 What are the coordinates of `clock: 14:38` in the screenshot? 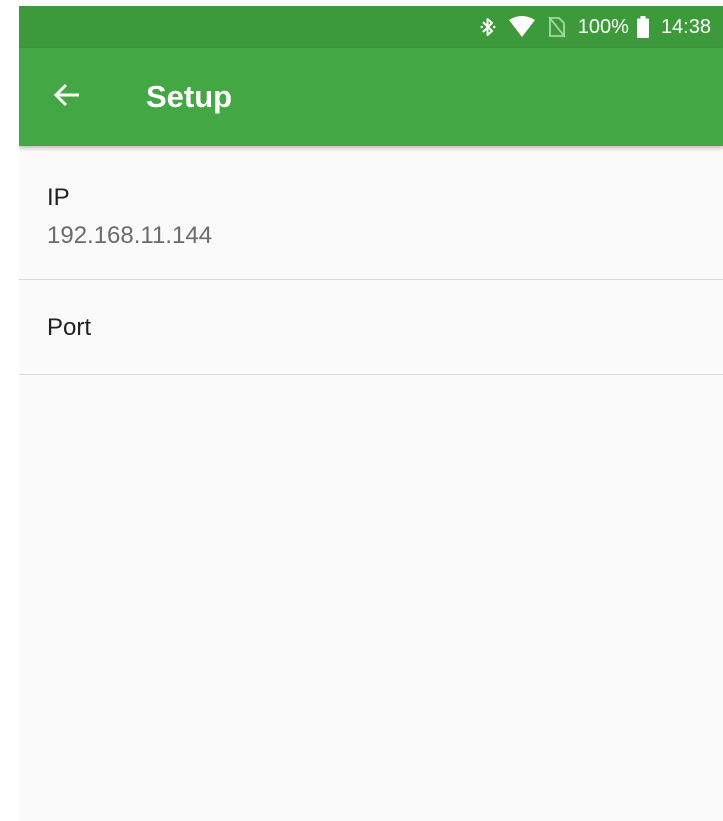 It's located at (685, 26).